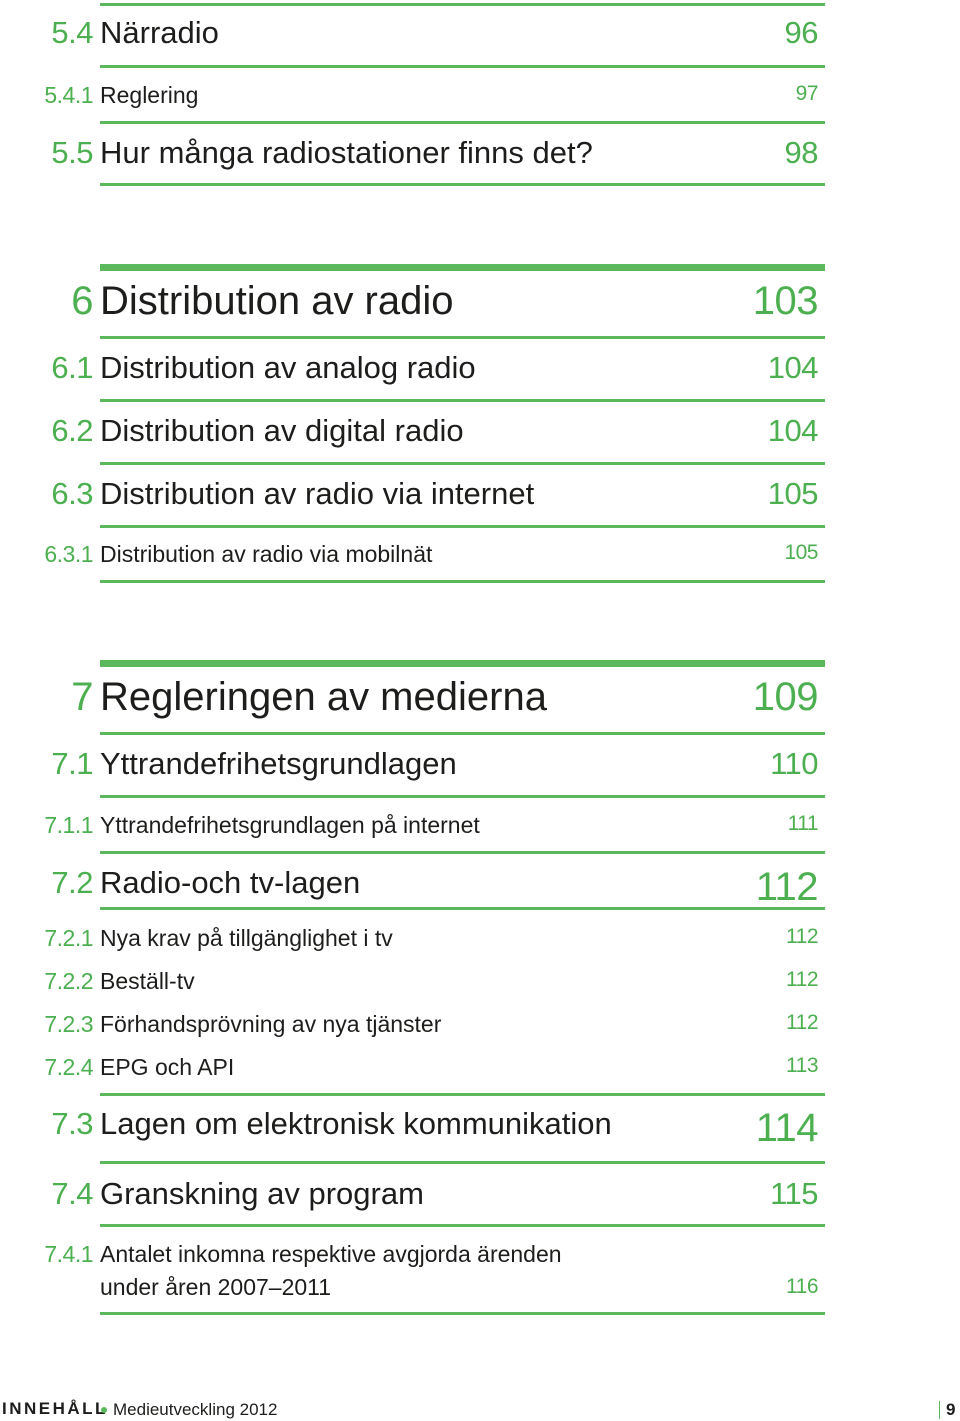 Image resolution: width=960 pixels, height=1421 pixels. Describe the element at coordinates (72, 882) in the screenshot. I see `section-number: 7.2` at that location.